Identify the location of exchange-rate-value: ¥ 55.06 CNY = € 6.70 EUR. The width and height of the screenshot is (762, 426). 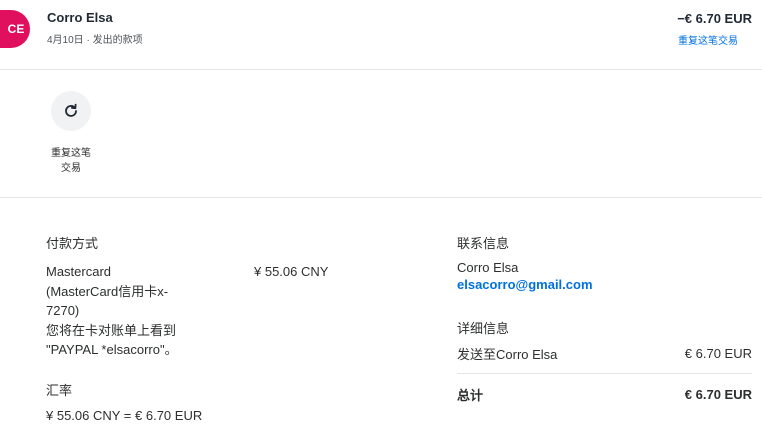
(124, 415).